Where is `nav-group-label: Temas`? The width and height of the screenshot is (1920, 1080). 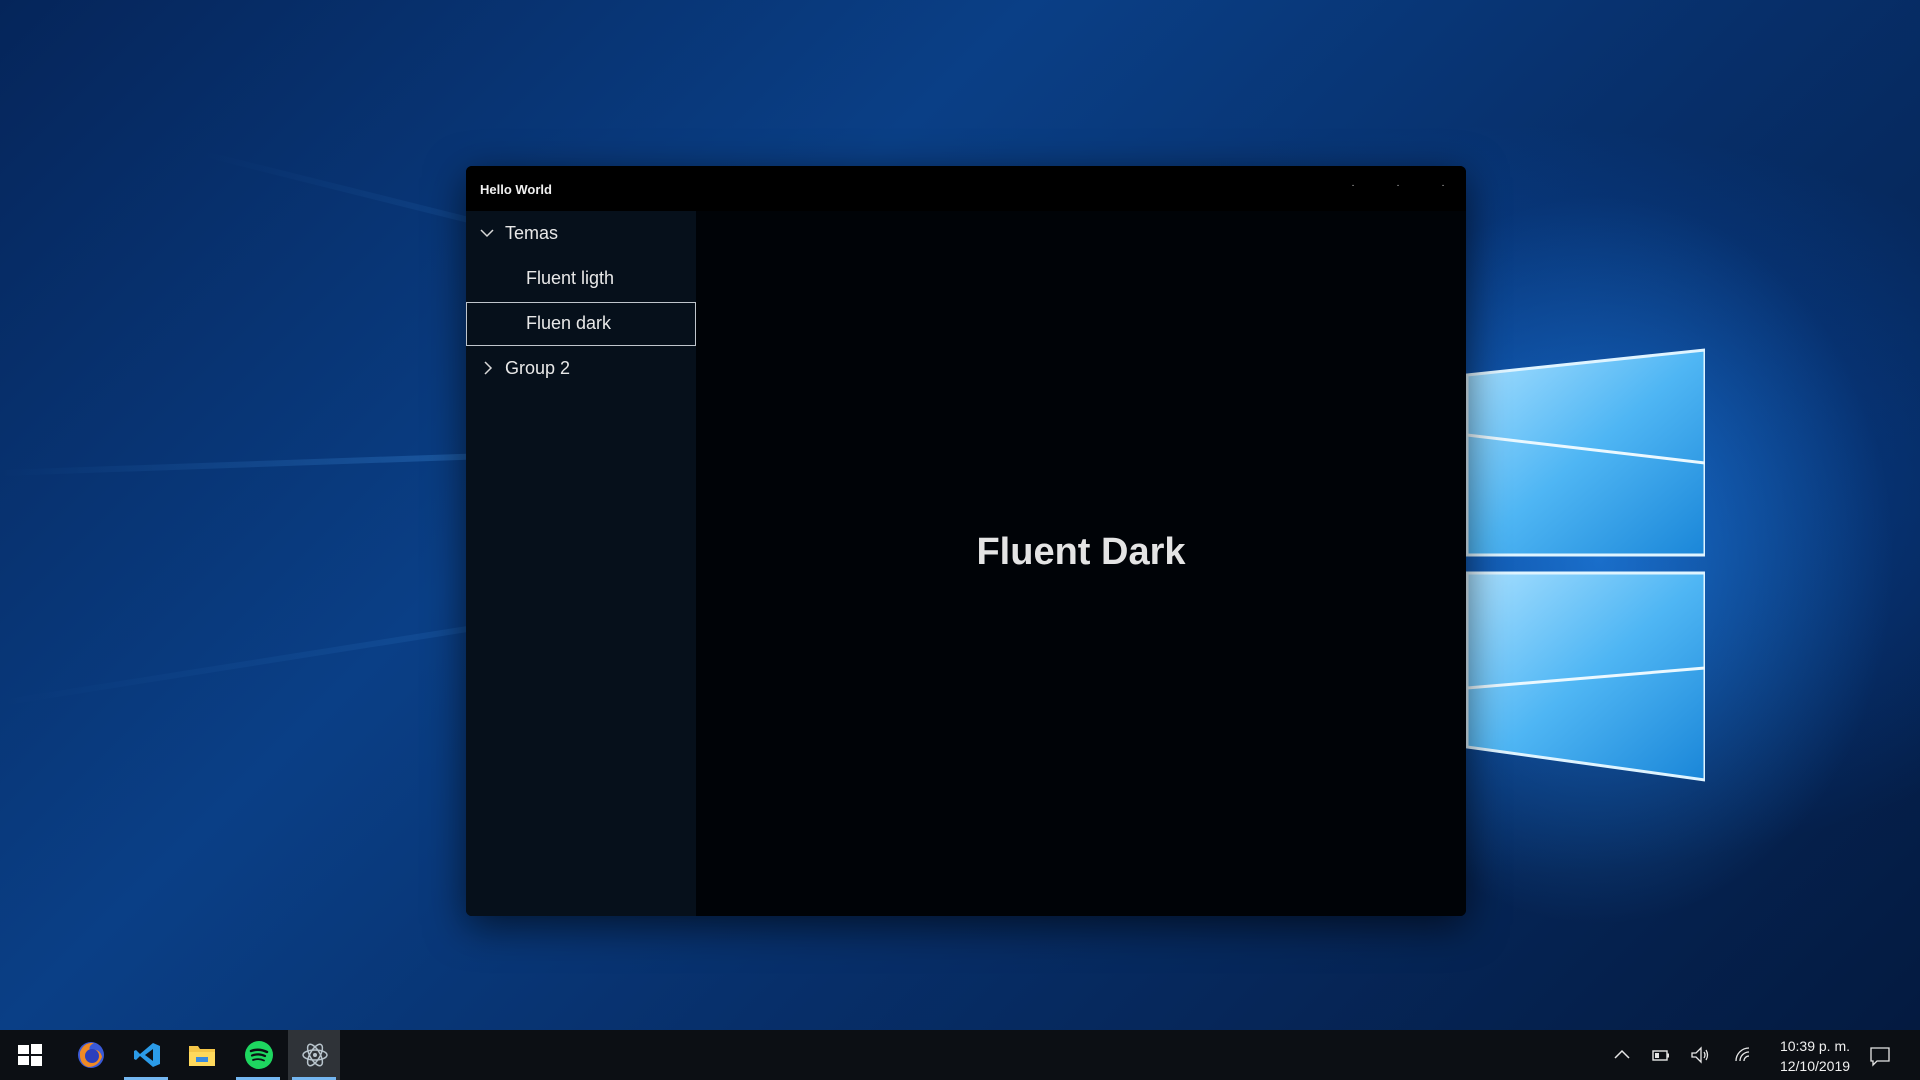 nav-group-label: Temas is located at coordinates (532, 233).